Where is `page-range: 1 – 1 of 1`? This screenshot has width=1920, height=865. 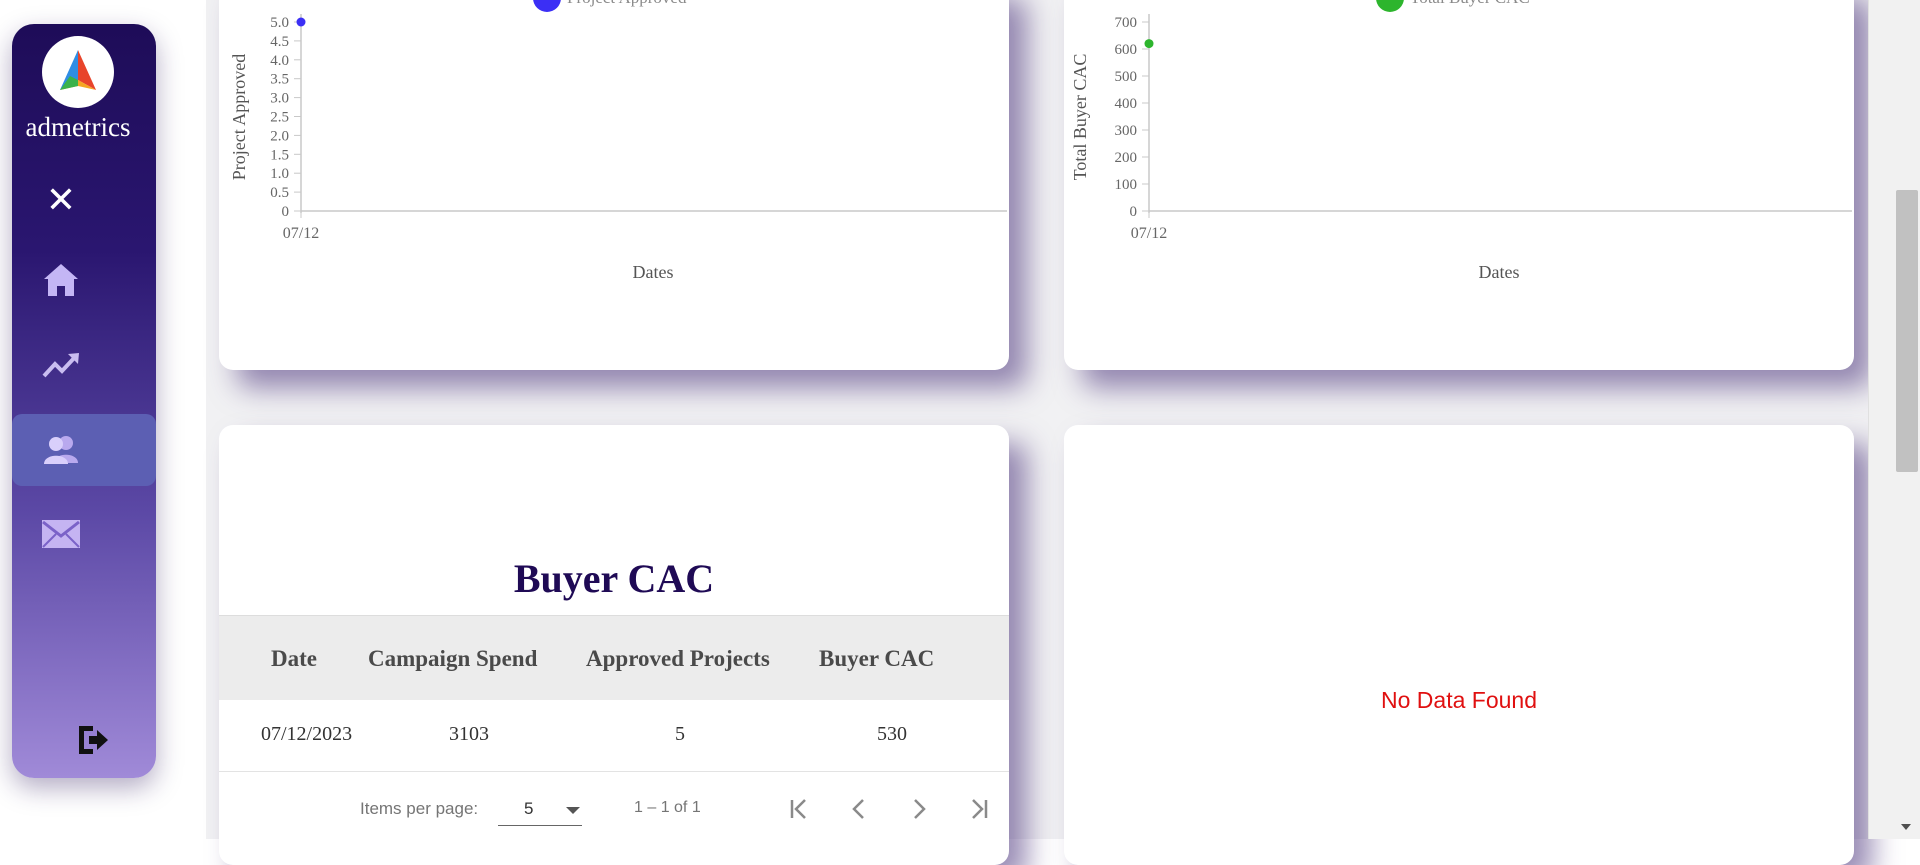
page-range: 1 – 1 of 1 is located at coordinates (667, 807).